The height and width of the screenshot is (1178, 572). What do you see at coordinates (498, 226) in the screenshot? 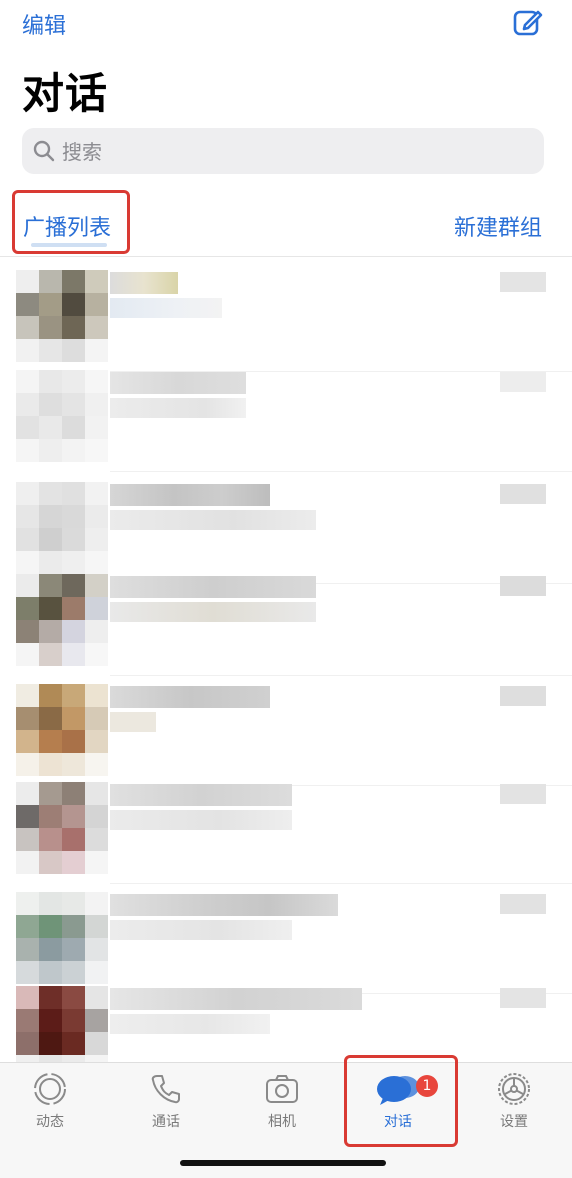
I see `new-group-button: 新建群组` at bounding box center [498, 226].